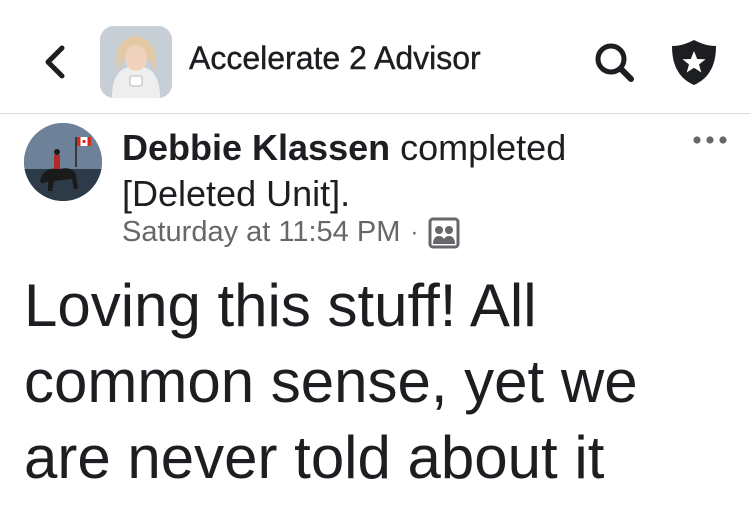 Image resolution: width=750 pixels, height=508 pixels. I want to click on more-horizontal-icon, so click(710, 140).